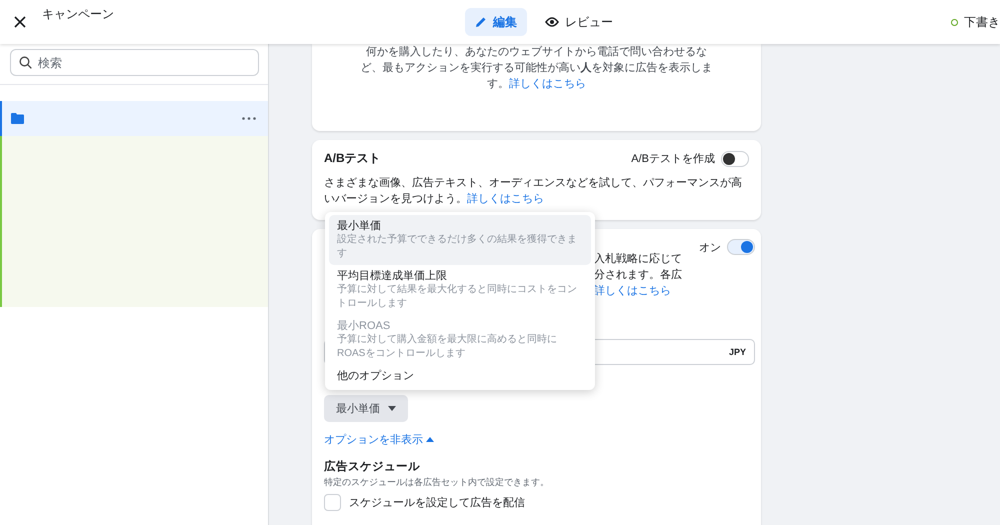 This screenshot has width=1000, height=525. Describe the element at coordinates (437, 482) in the screenshot. I see `schedule-note: 特定のスケジュールは各広告セット内で設定できます。` at that location.